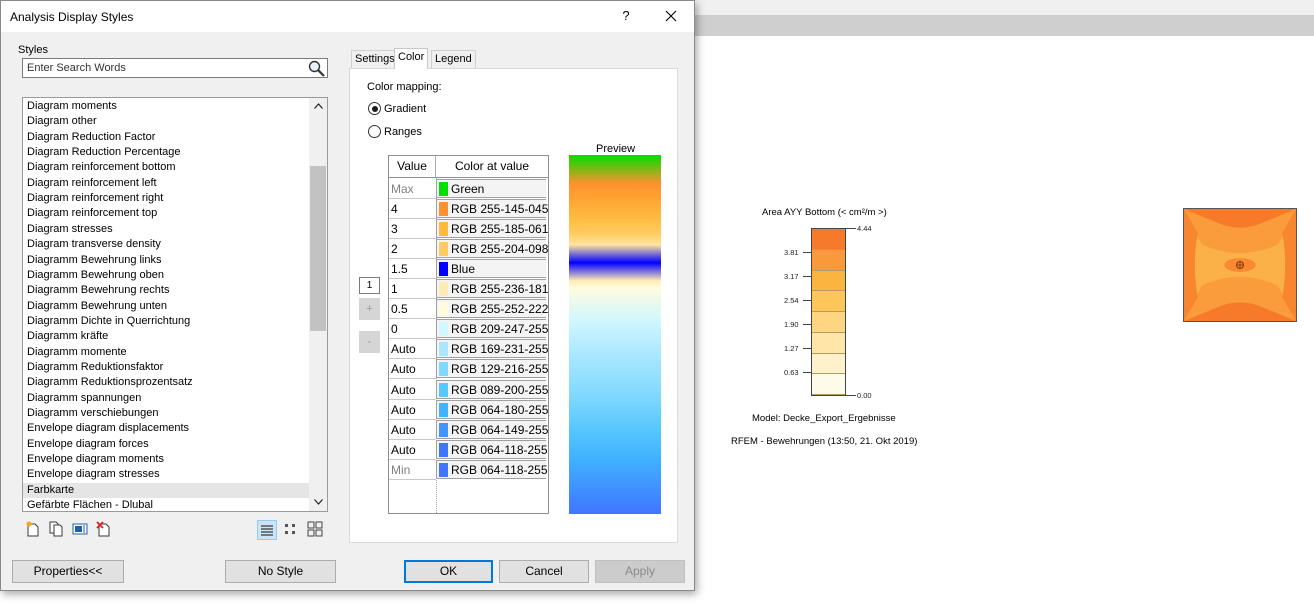 The height and width of the screenshot is (605, 1314). I want to click on list-item: Diagramm Bewehrung rechts, so click(166, 290).